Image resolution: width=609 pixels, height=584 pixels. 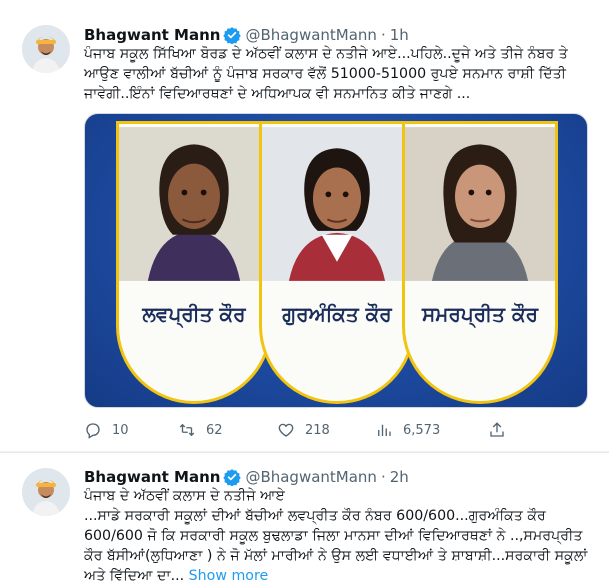 What do you see at coordinates (479, 314) in the screenshot?
I see `student-name: ਸਮਰਪ੍ਰੀਤ ਕੌਰ` at bounding box center [479, 314].